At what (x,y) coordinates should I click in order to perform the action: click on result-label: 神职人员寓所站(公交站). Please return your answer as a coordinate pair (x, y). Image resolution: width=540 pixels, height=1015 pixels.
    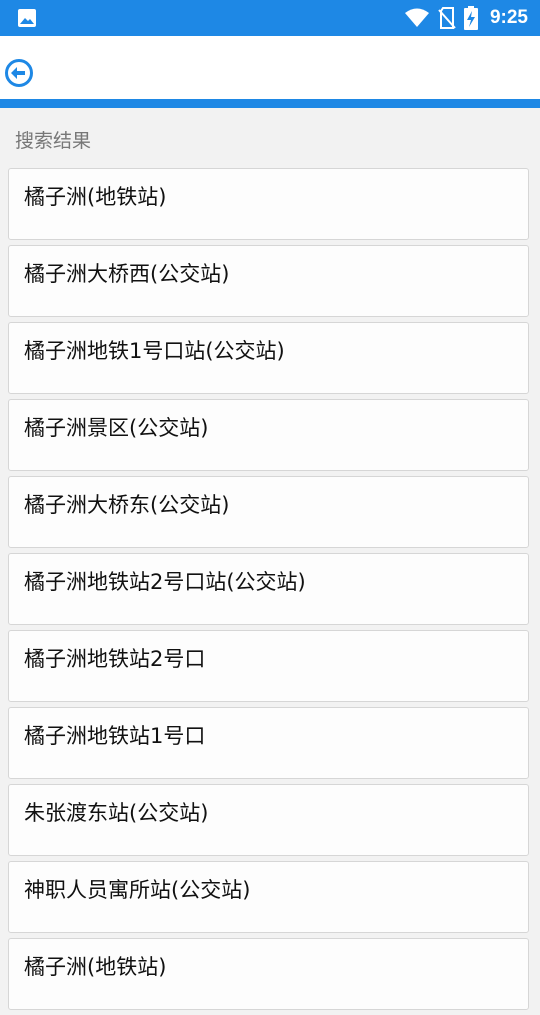
    Looking at the image, I should click on (137, 890).